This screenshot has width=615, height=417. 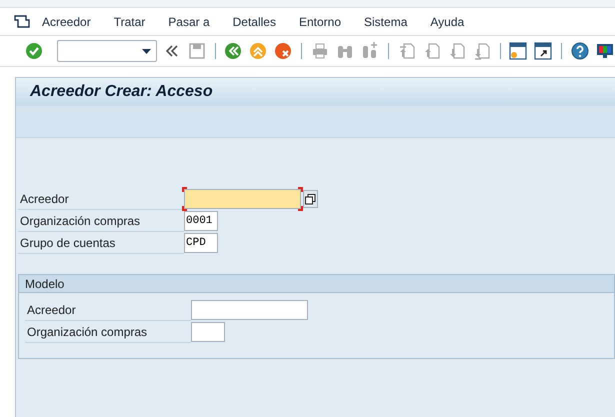 What do you see at coordinates (34, 51) in the screenshot?
I see `check-icon` at bounding box center [34, 51].